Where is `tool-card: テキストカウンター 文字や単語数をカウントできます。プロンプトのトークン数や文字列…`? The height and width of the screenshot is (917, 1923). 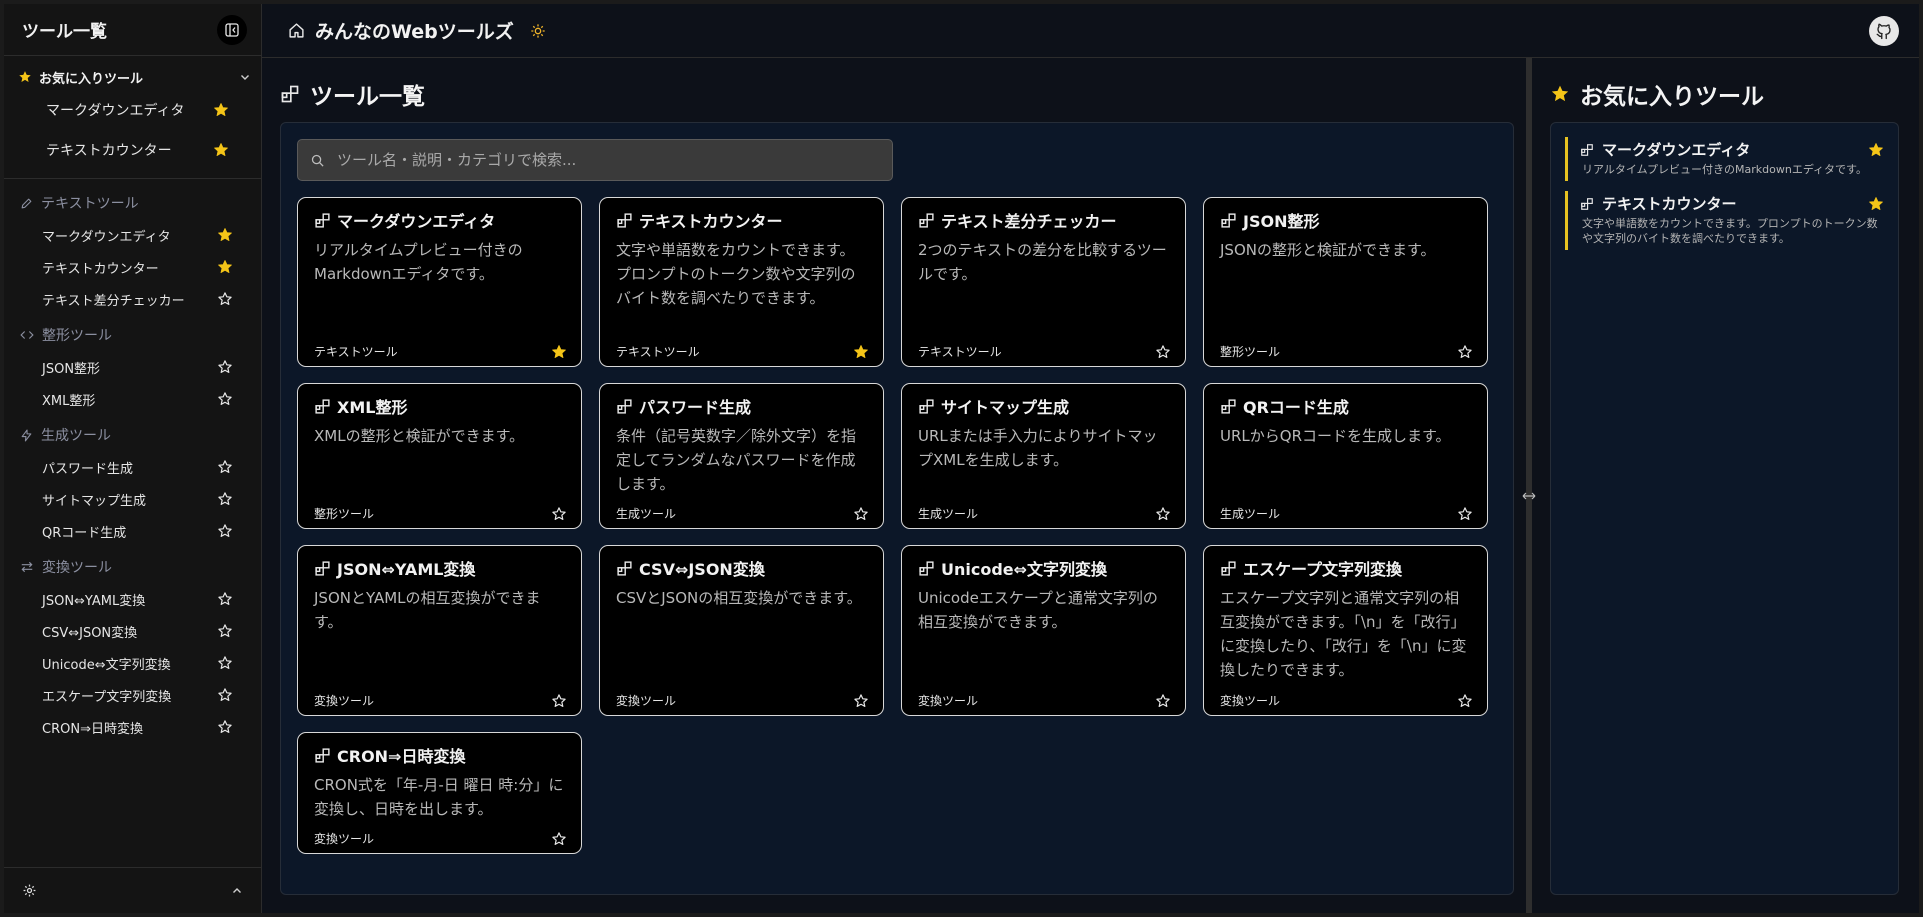 tool-card: テキストカウンター 文字や単語数をカウントできます。プロンプトのトークン数や文字列… is located at coordinates (741, 282).